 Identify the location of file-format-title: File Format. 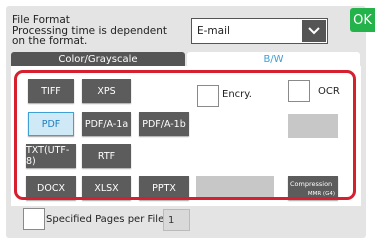
(41, 20).